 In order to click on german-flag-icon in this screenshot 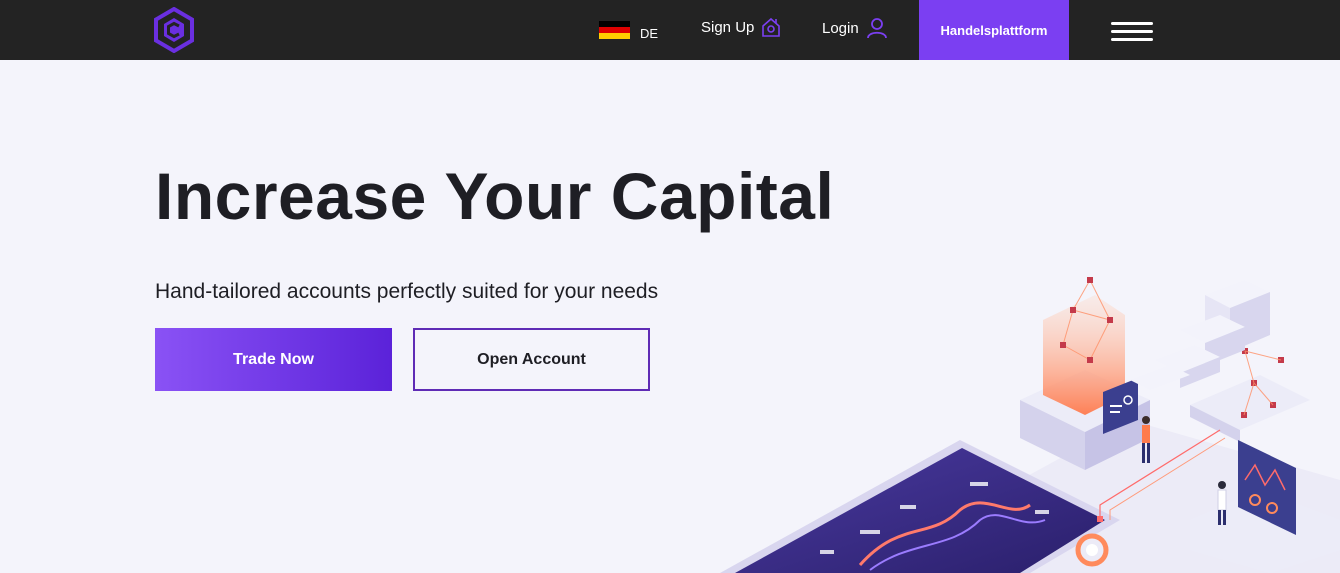, I will do `click(614, 30)`.